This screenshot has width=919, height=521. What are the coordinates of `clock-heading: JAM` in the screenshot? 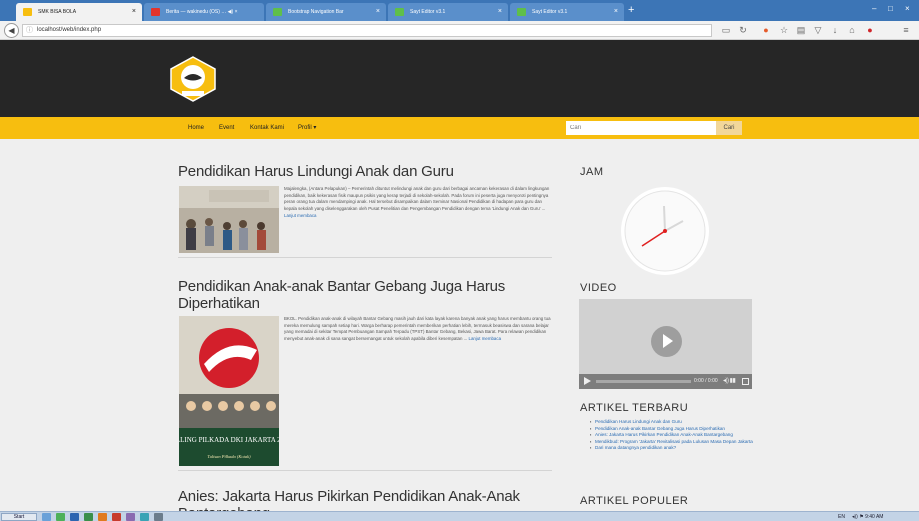 It's located at (592, 172).